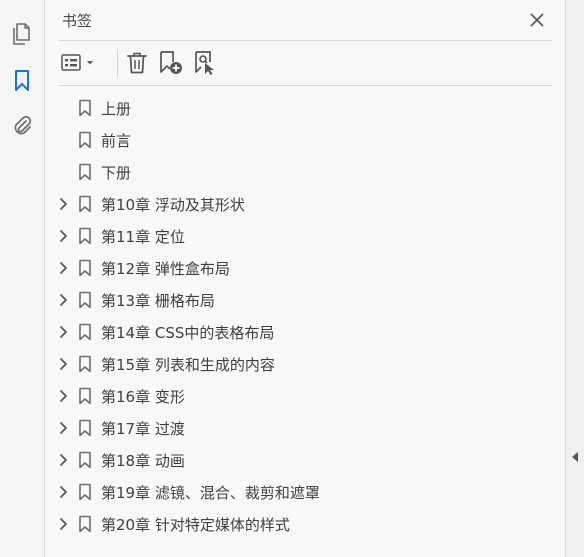 This screenshot has width=584, height=557. I want to click on bookmark-item: 第18章 动画, so click(305, 460).